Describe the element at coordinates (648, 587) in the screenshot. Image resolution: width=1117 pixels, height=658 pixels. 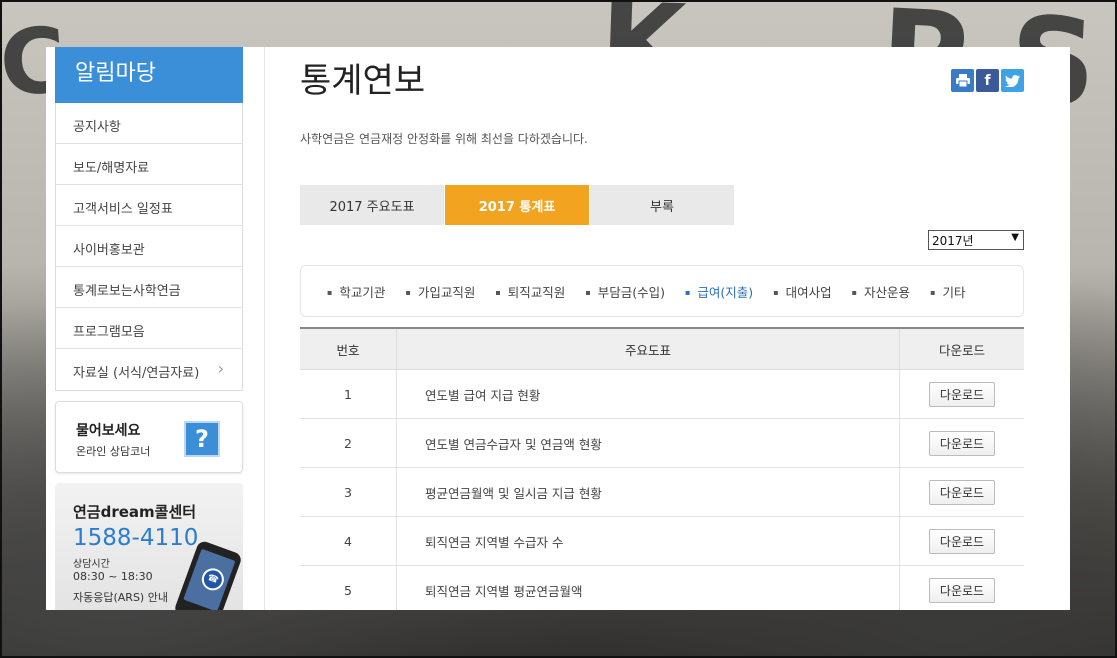
I see `row-title: 퇴직연금 지역별 평균연금월액` at that location.